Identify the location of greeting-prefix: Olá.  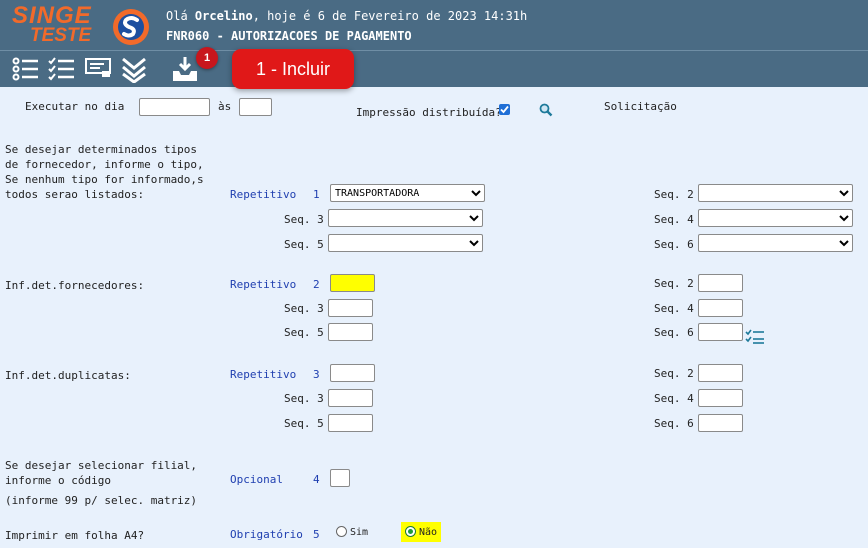
(180, 16).